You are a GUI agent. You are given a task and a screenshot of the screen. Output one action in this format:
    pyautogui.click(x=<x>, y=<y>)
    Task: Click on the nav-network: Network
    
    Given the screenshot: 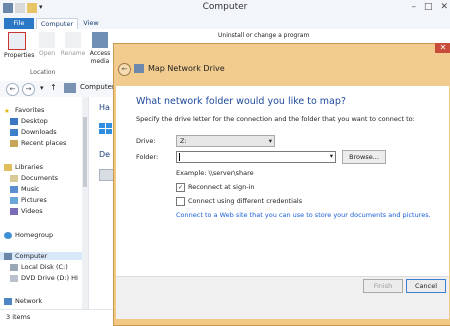 What is the action you would take?
    pyautogui.click(x=23, y=301)
    